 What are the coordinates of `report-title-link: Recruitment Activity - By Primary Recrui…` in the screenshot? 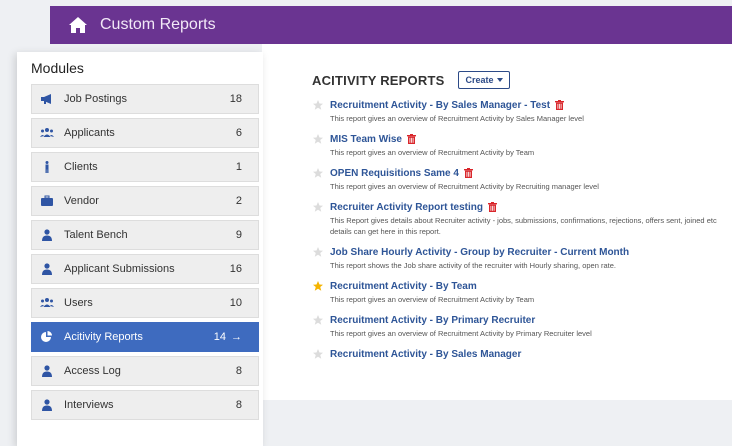 It's located at (432, 320).